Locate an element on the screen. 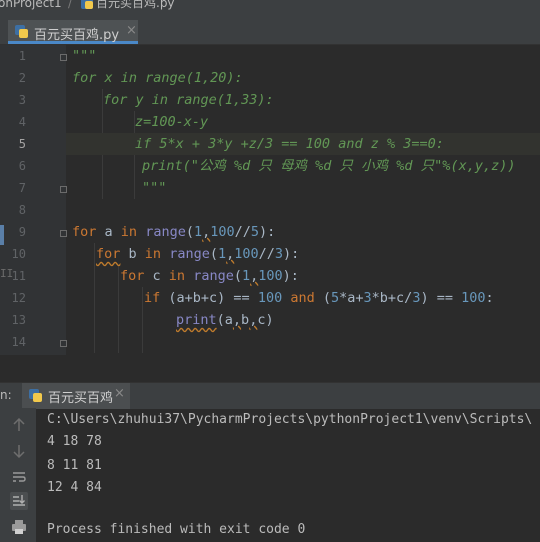 The width and height of the screenshot is (540, 542). code-token: (a is located at coordinates (224, 320).